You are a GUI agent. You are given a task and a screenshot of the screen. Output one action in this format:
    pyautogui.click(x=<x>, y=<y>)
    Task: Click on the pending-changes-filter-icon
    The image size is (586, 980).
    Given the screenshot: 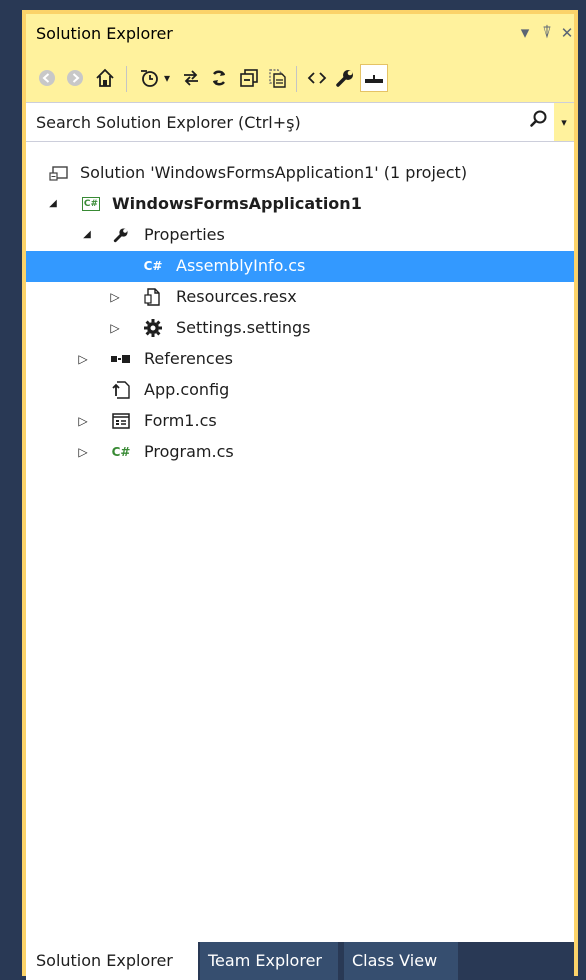 What is the action you would take?
    pyautogui.click(x=149, y=78)
    